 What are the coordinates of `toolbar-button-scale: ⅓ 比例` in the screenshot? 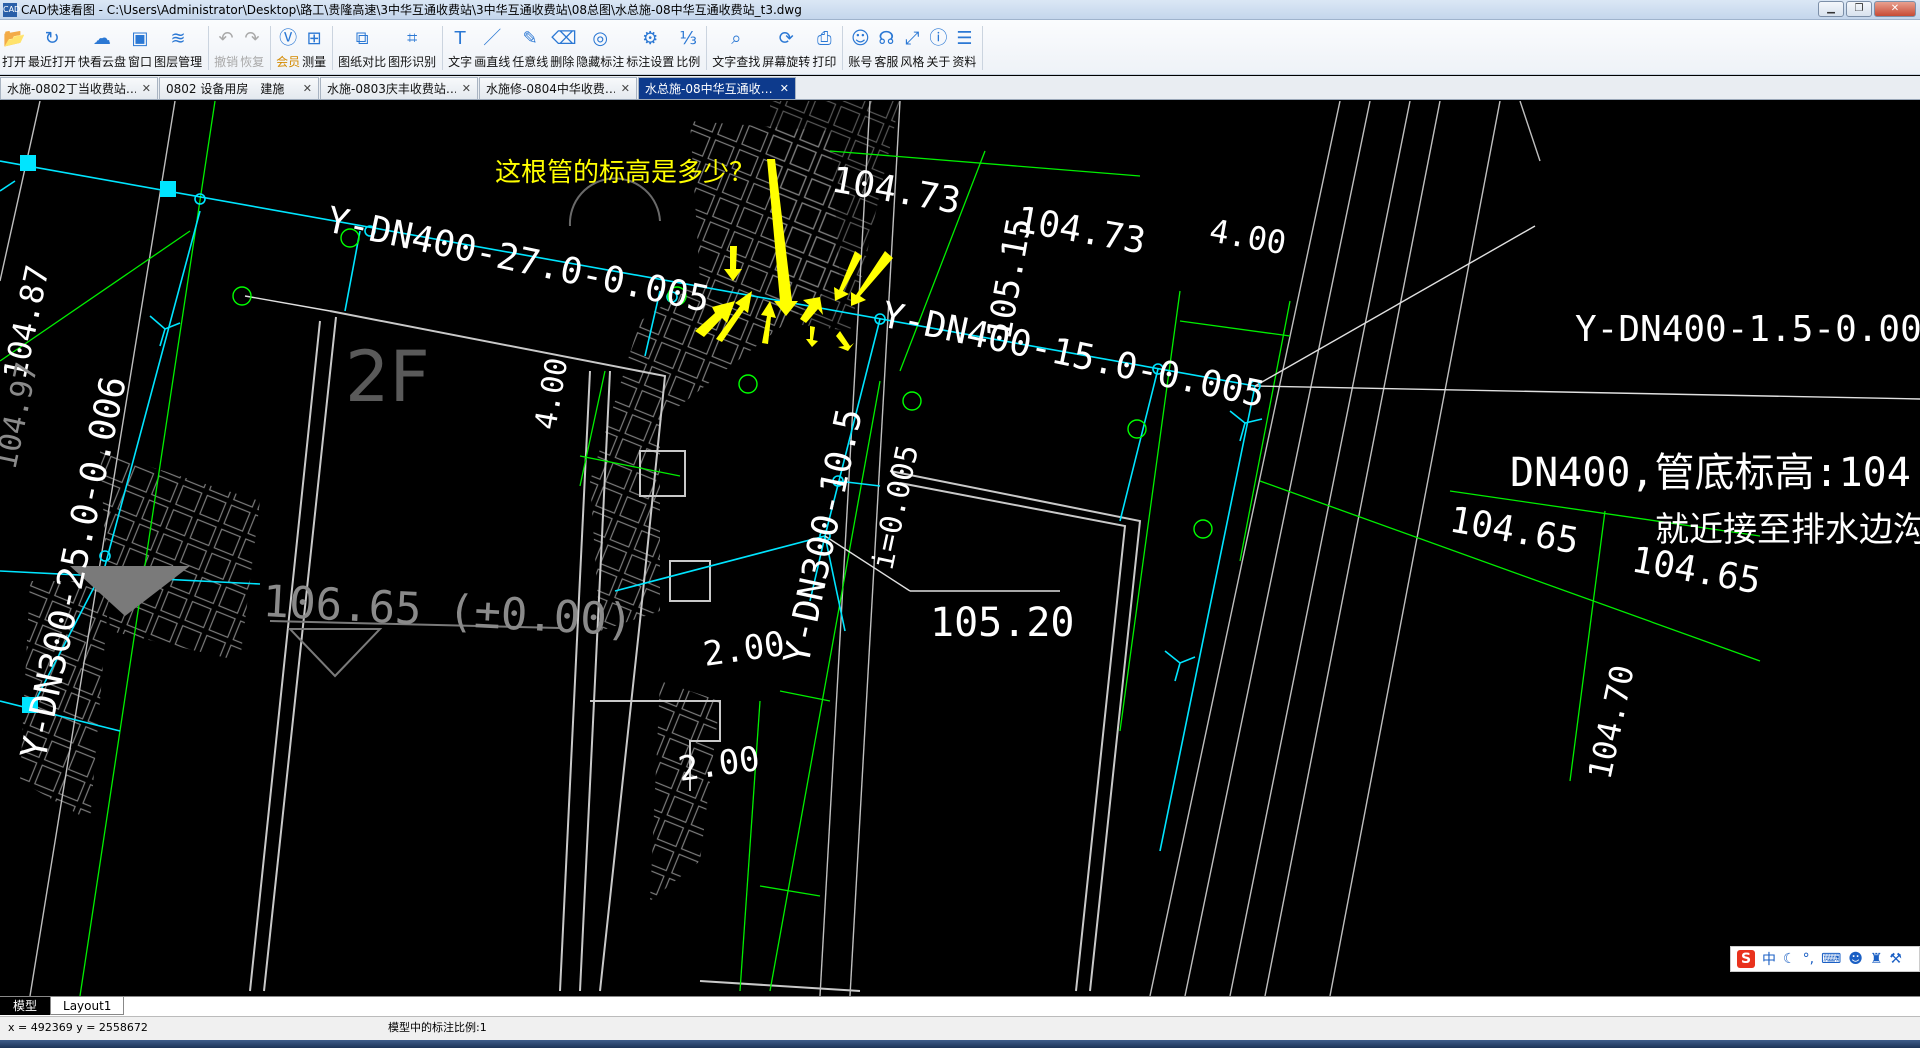 It's located at (688, 47).